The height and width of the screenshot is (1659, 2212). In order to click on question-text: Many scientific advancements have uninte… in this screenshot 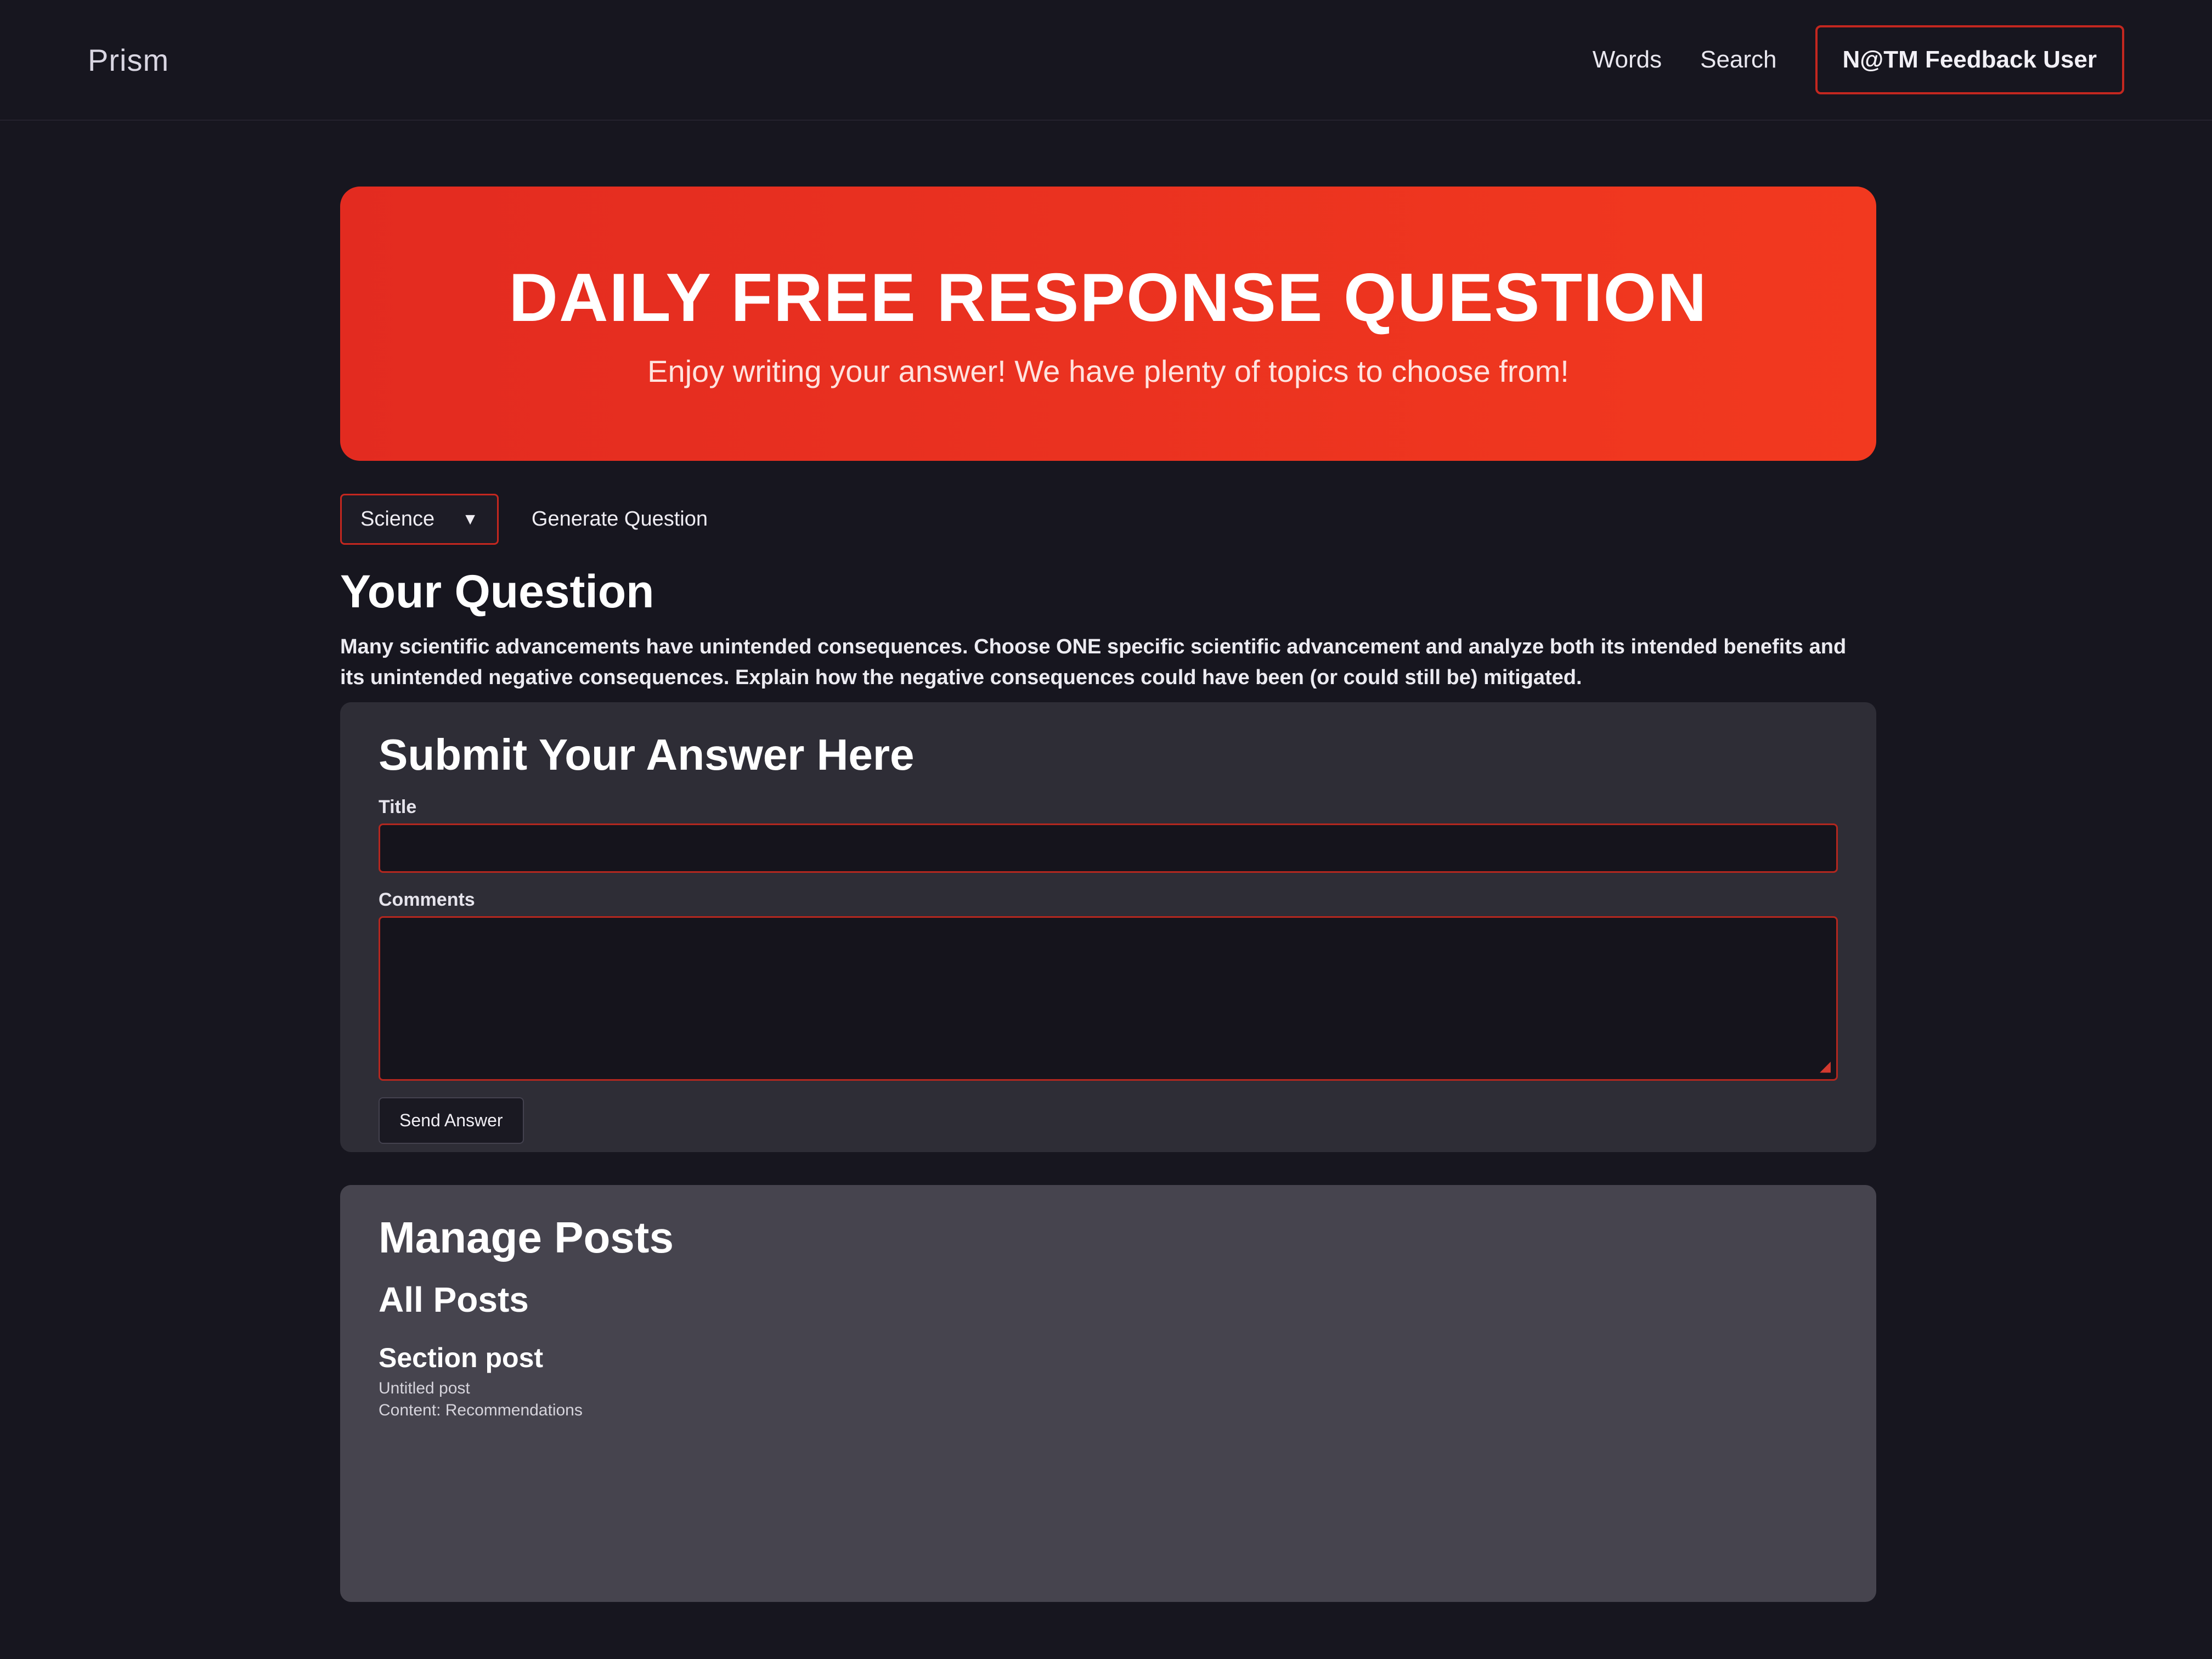, I will do `click(1093, 662)`.